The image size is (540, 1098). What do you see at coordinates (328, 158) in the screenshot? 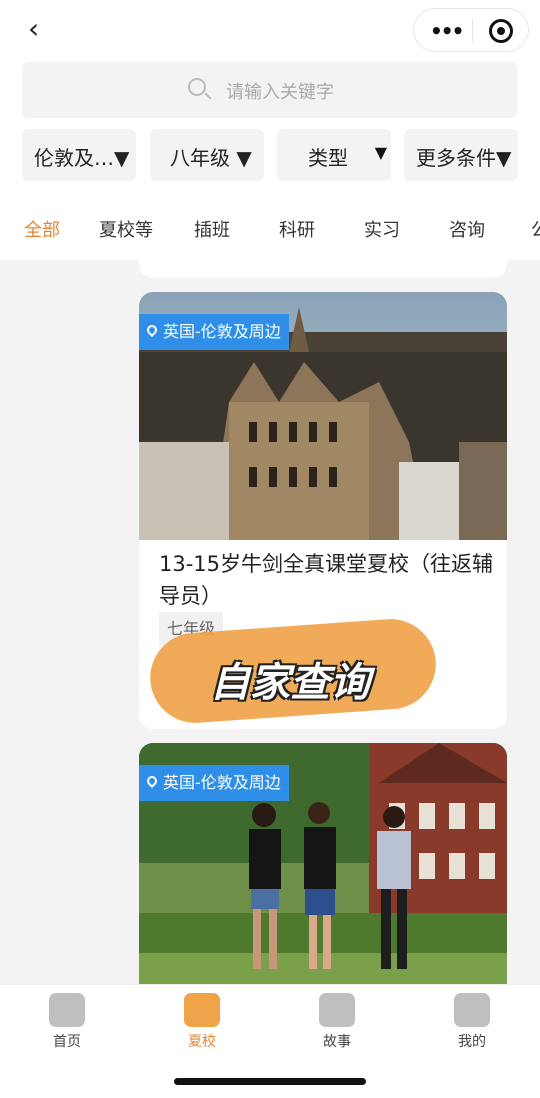
I see `filter-type-label: 类型` at bounding box center [328, 158].